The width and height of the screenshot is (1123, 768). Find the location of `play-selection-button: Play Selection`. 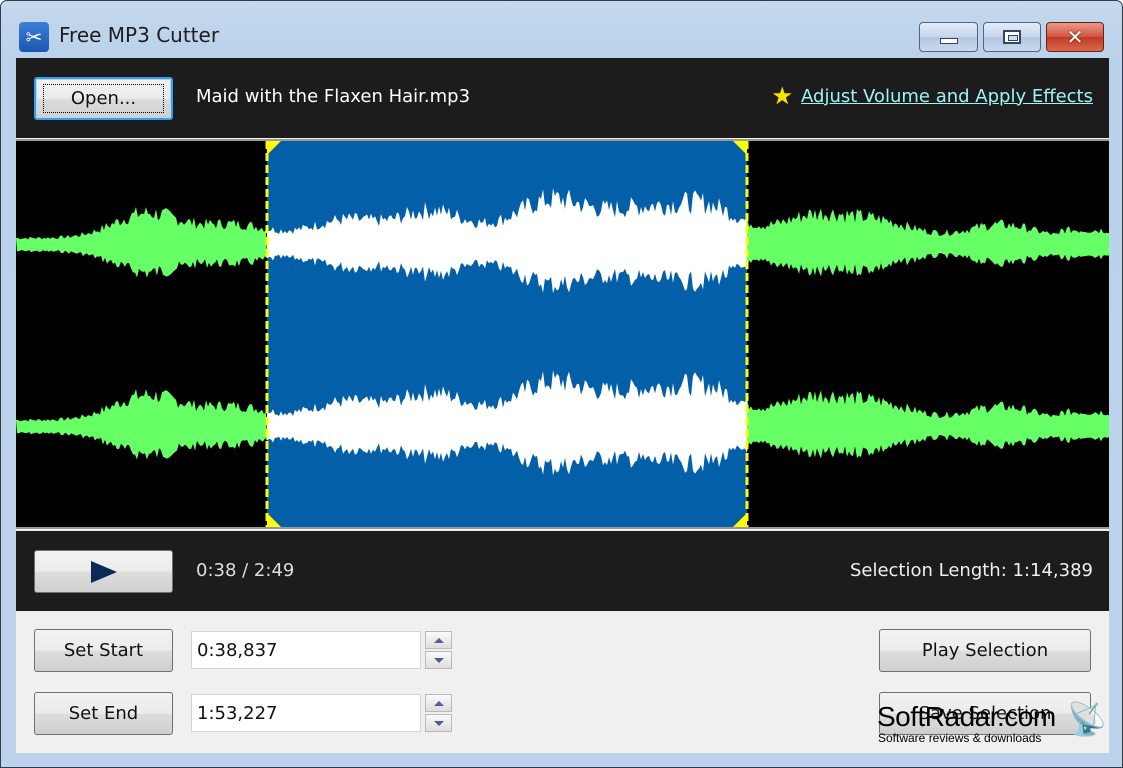

play-selection-button: Play Selection is located at coordinates (985, 650).